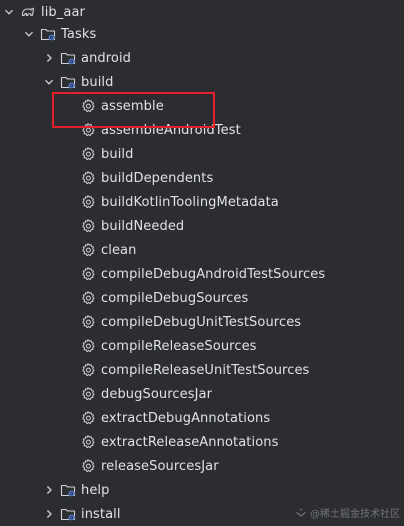 The height and width of the screenshot is (526, 404). I want to click on task-label: extractReleaseAnnotations, so click(190, 442).